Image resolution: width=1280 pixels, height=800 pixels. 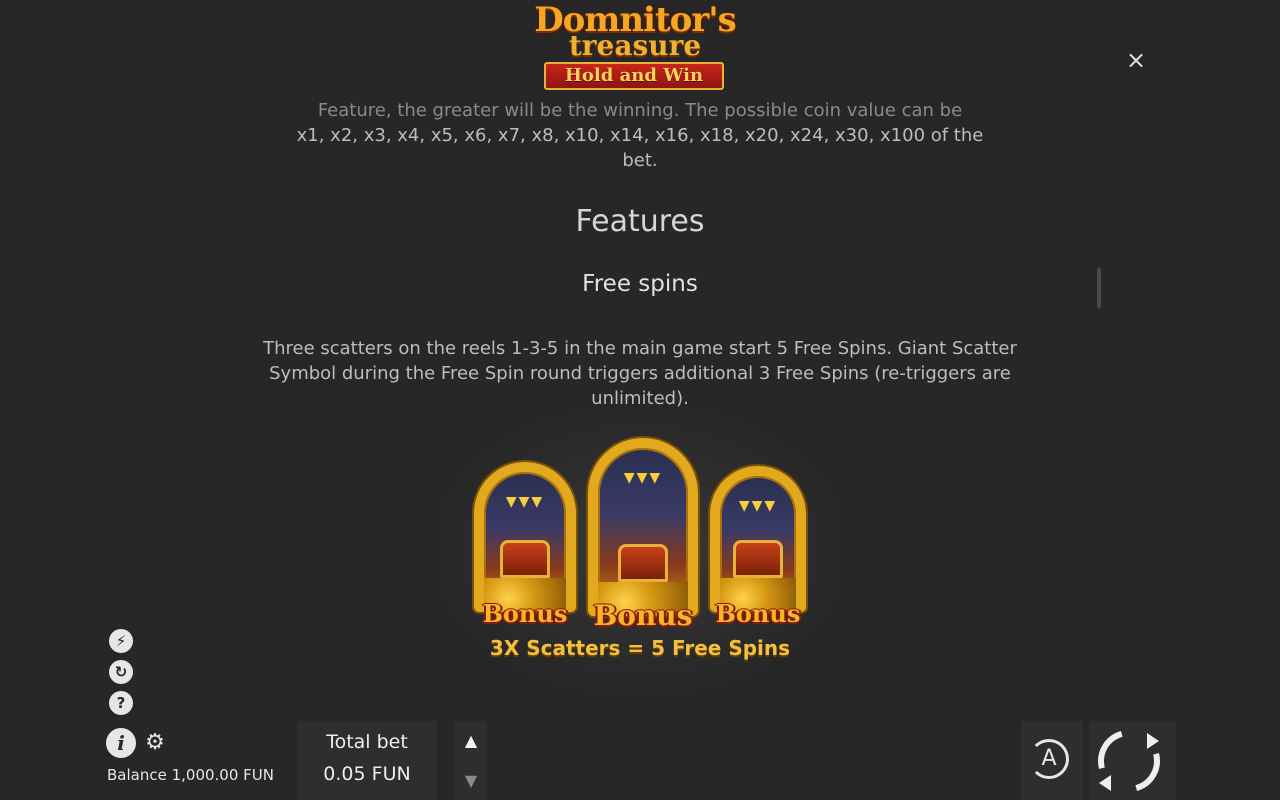 What do you see at coordinates (367, 774) in the screenshot?
I see `total-bet-value: 0.05 FUN` at bounding box center [367, 774].